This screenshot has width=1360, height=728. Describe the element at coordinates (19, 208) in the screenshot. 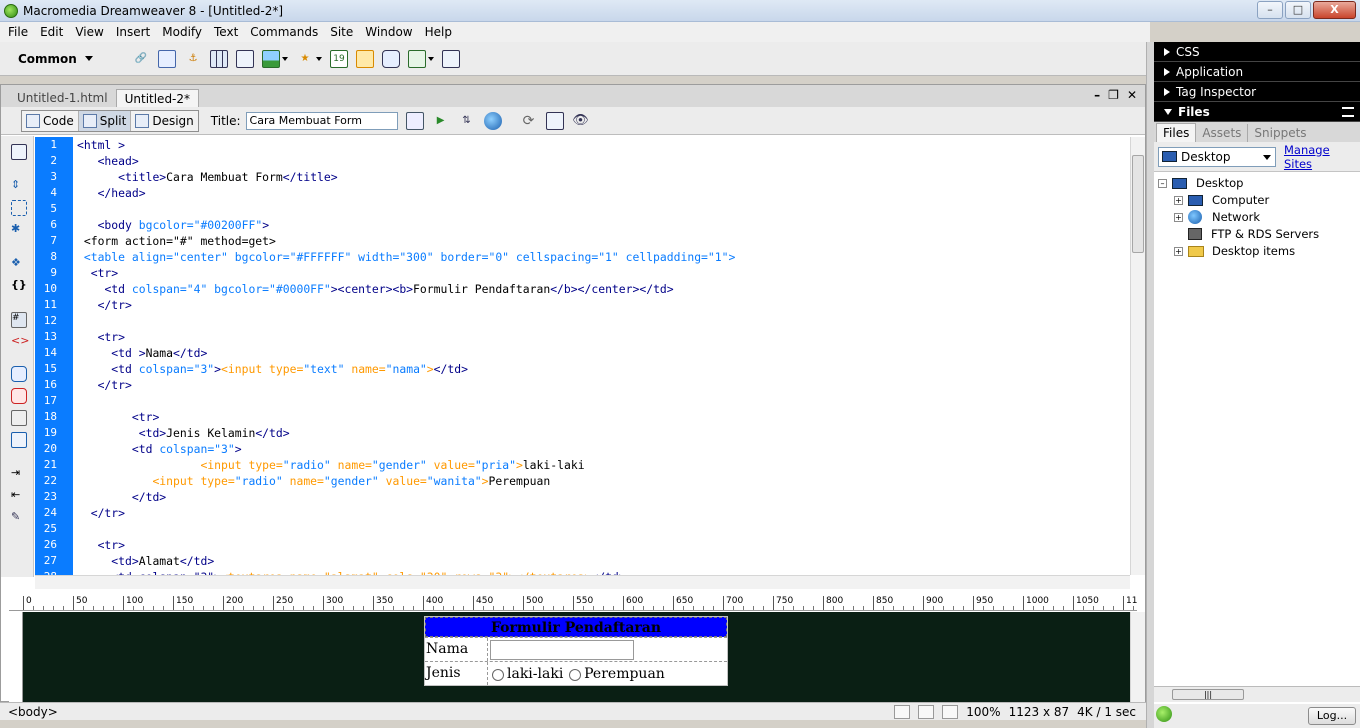

I see `collapse-selection-icon` at that location.